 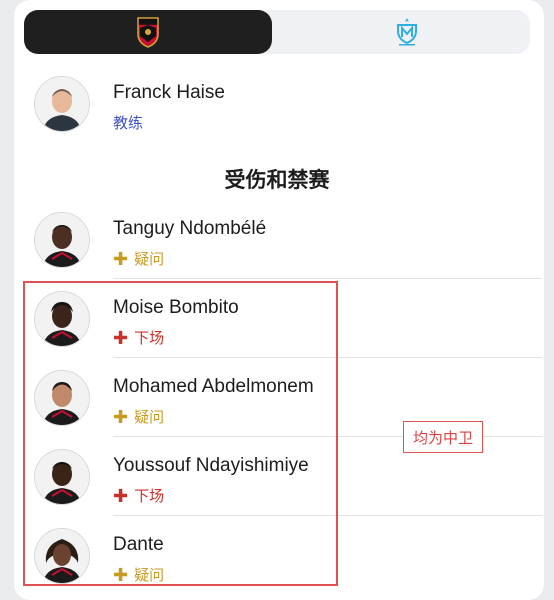 What do you see at coordinates (149, 259) in the screenshot?
I see `player-status-label: 疑问` at bounding box center [149, 259].